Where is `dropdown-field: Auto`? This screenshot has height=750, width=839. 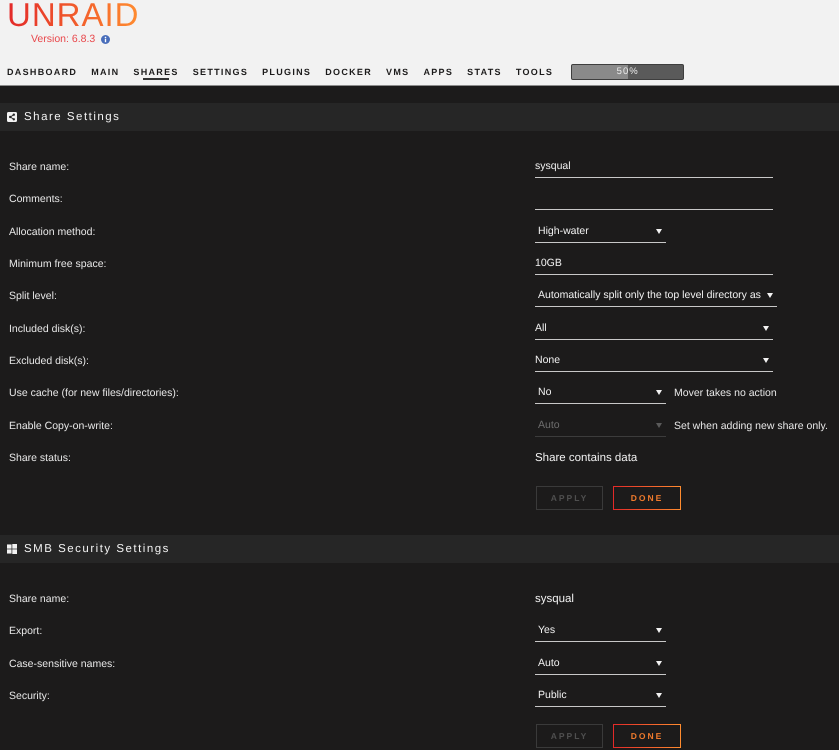
dropdown-field: Auto is located at coordinates (600, 663).